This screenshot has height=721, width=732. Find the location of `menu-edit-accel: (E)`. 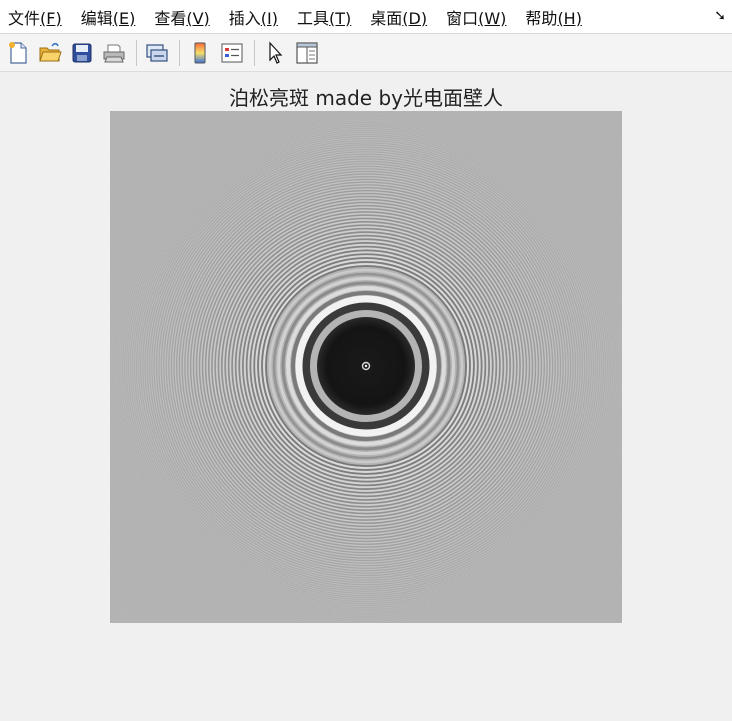

menu-edit-accel: (E) is located at coordinates (124, 18).